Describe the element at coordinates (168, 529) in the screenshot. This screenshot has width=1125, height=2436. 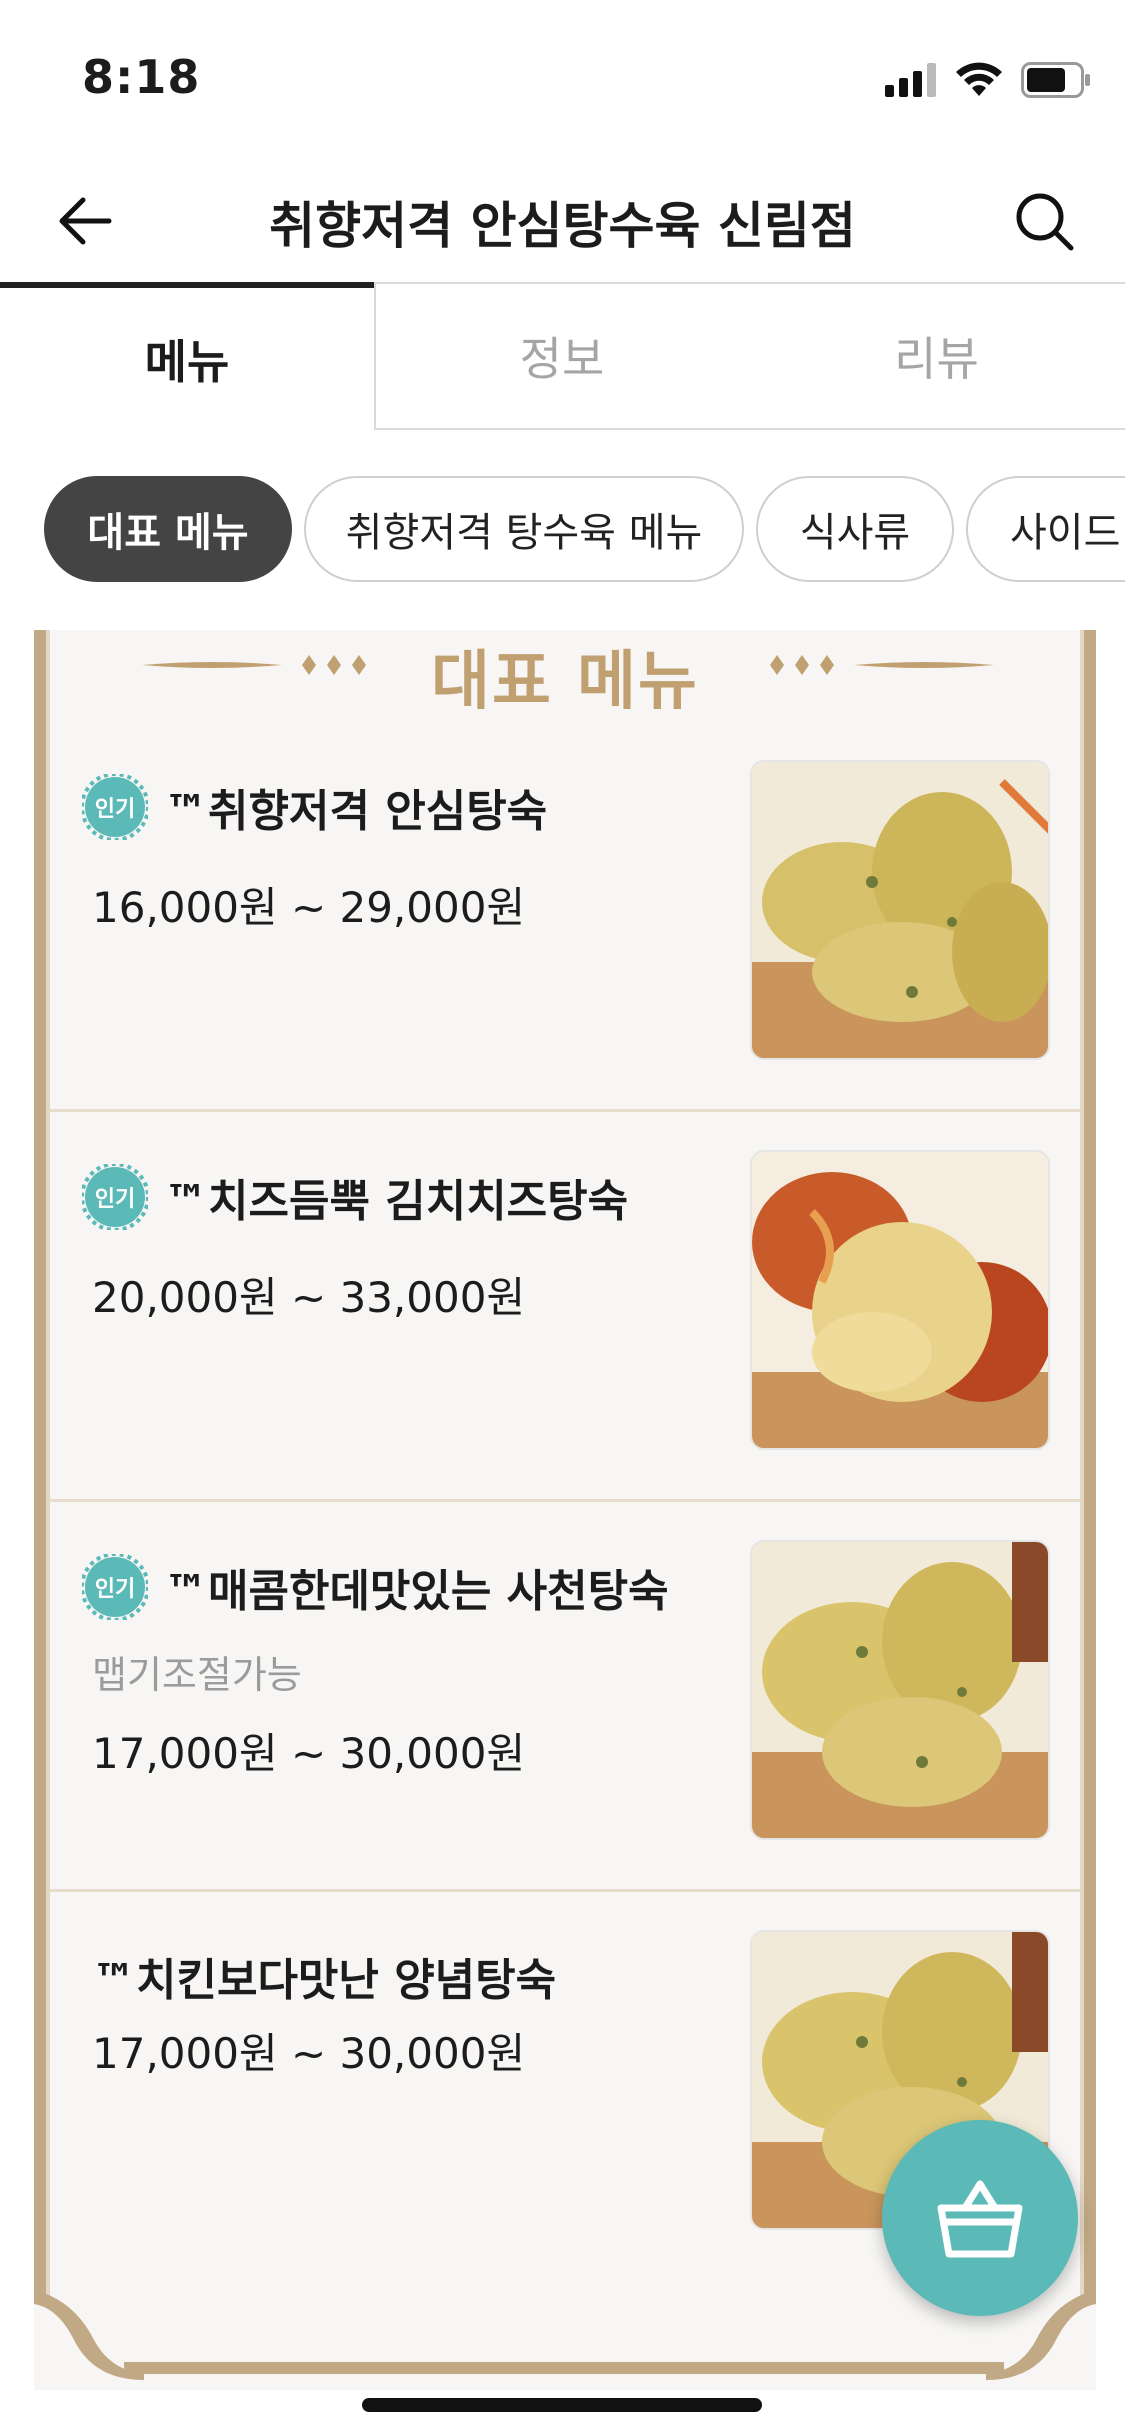
I see `chip-featured-menu: 대표 메뉴` at that location.